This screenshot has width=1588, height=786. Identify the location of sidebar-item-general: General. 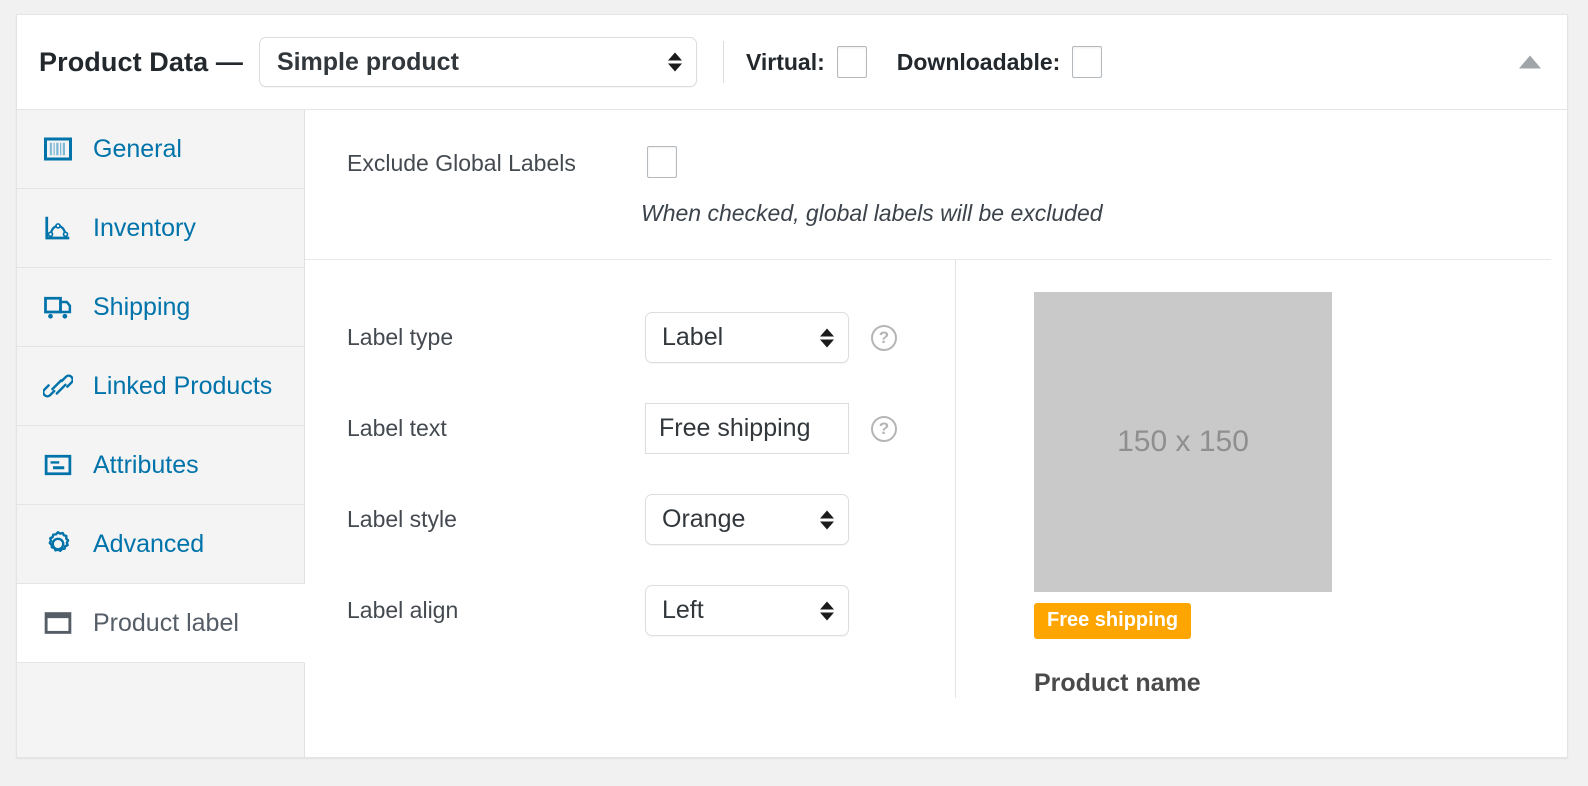
(160, 149).